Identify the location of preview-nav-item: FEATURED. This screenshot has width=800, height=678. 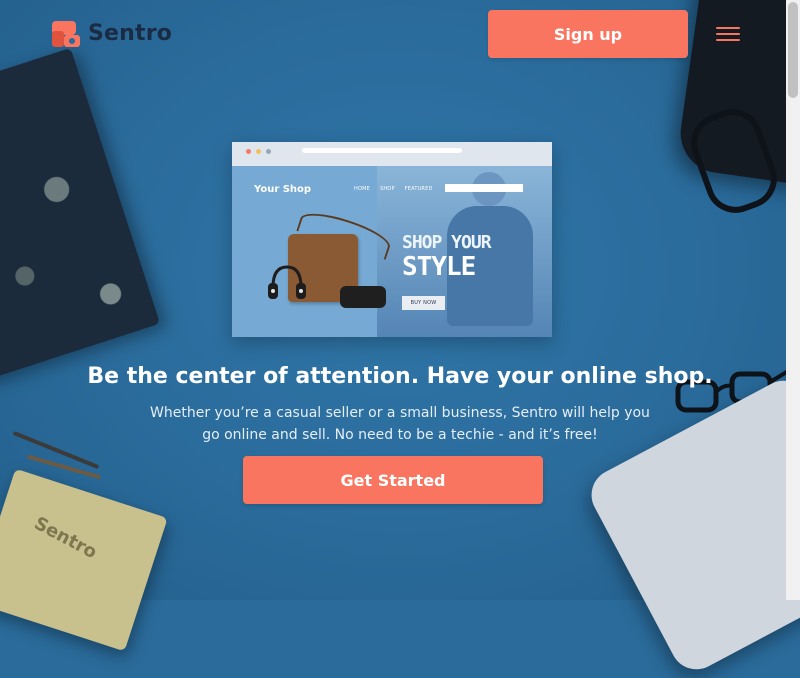
(418, 189).